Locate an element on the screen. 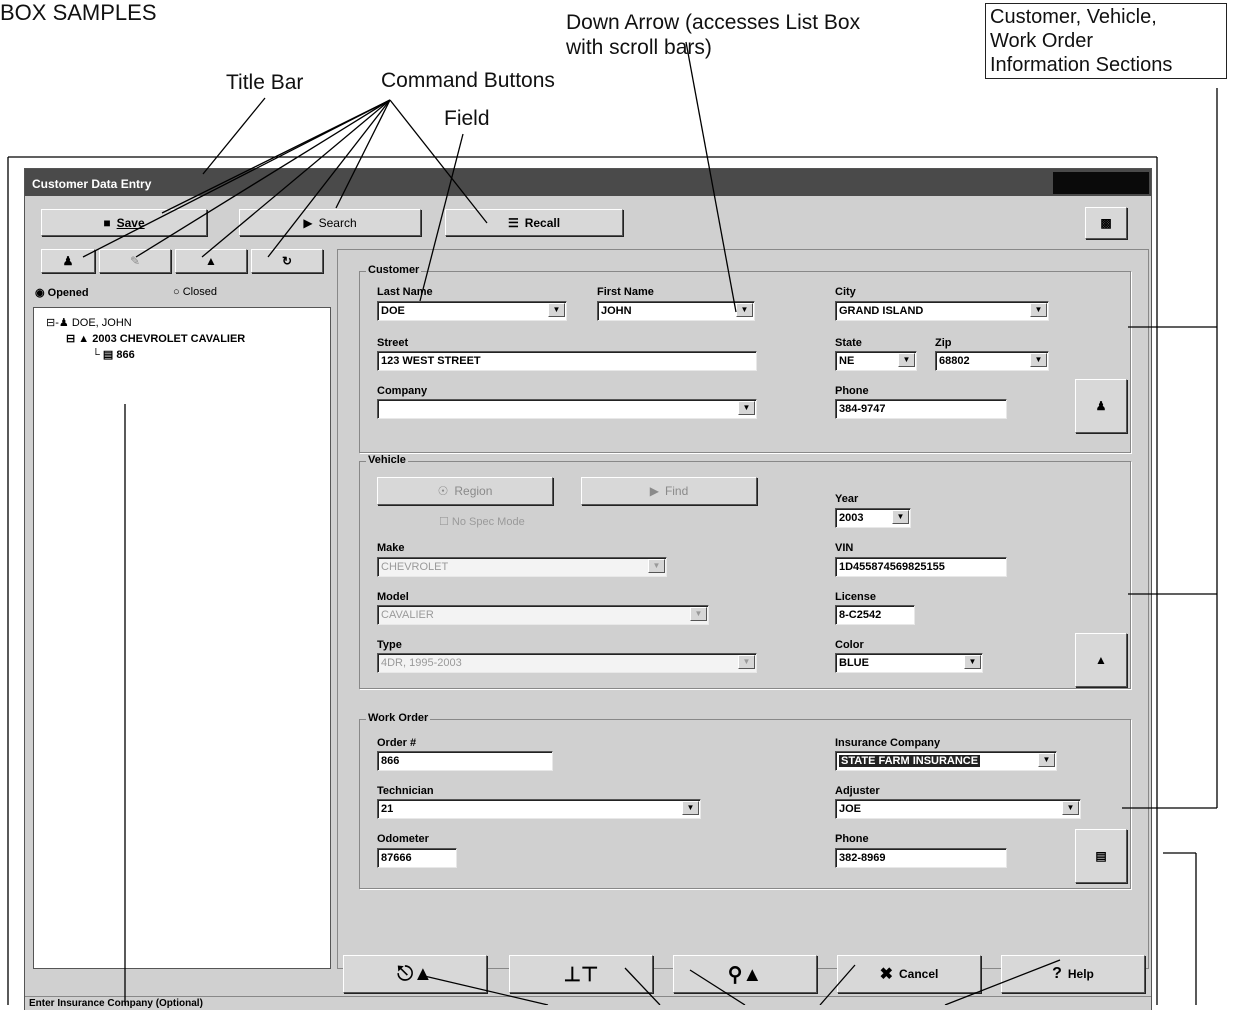 The width and height of the screenshot is (1236, 1010). title-bar-controls is located at coordinates (1101, 183).